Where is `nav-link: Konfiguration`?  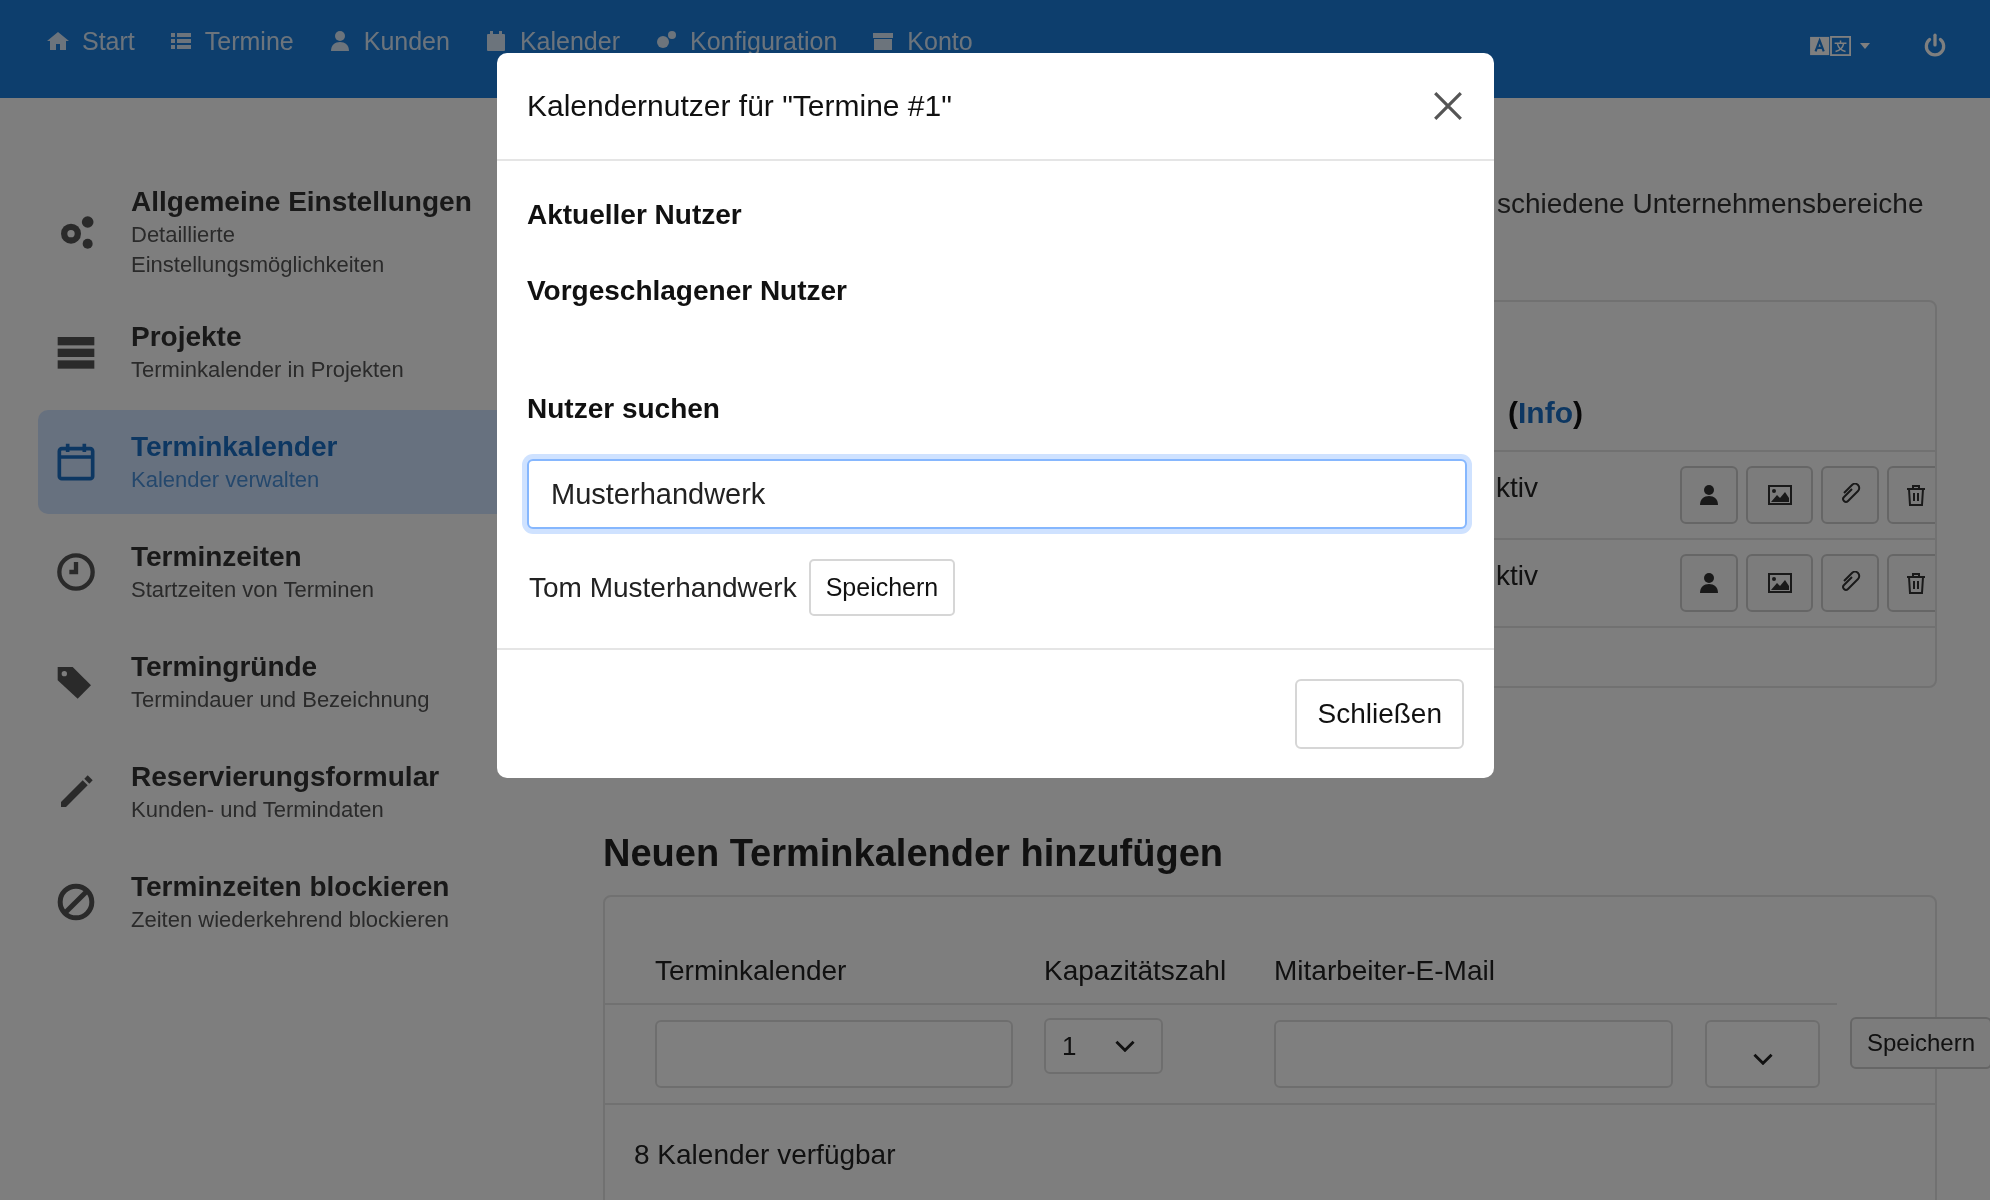 nav-link: Konfiguration is located at coordinates (746, 41).